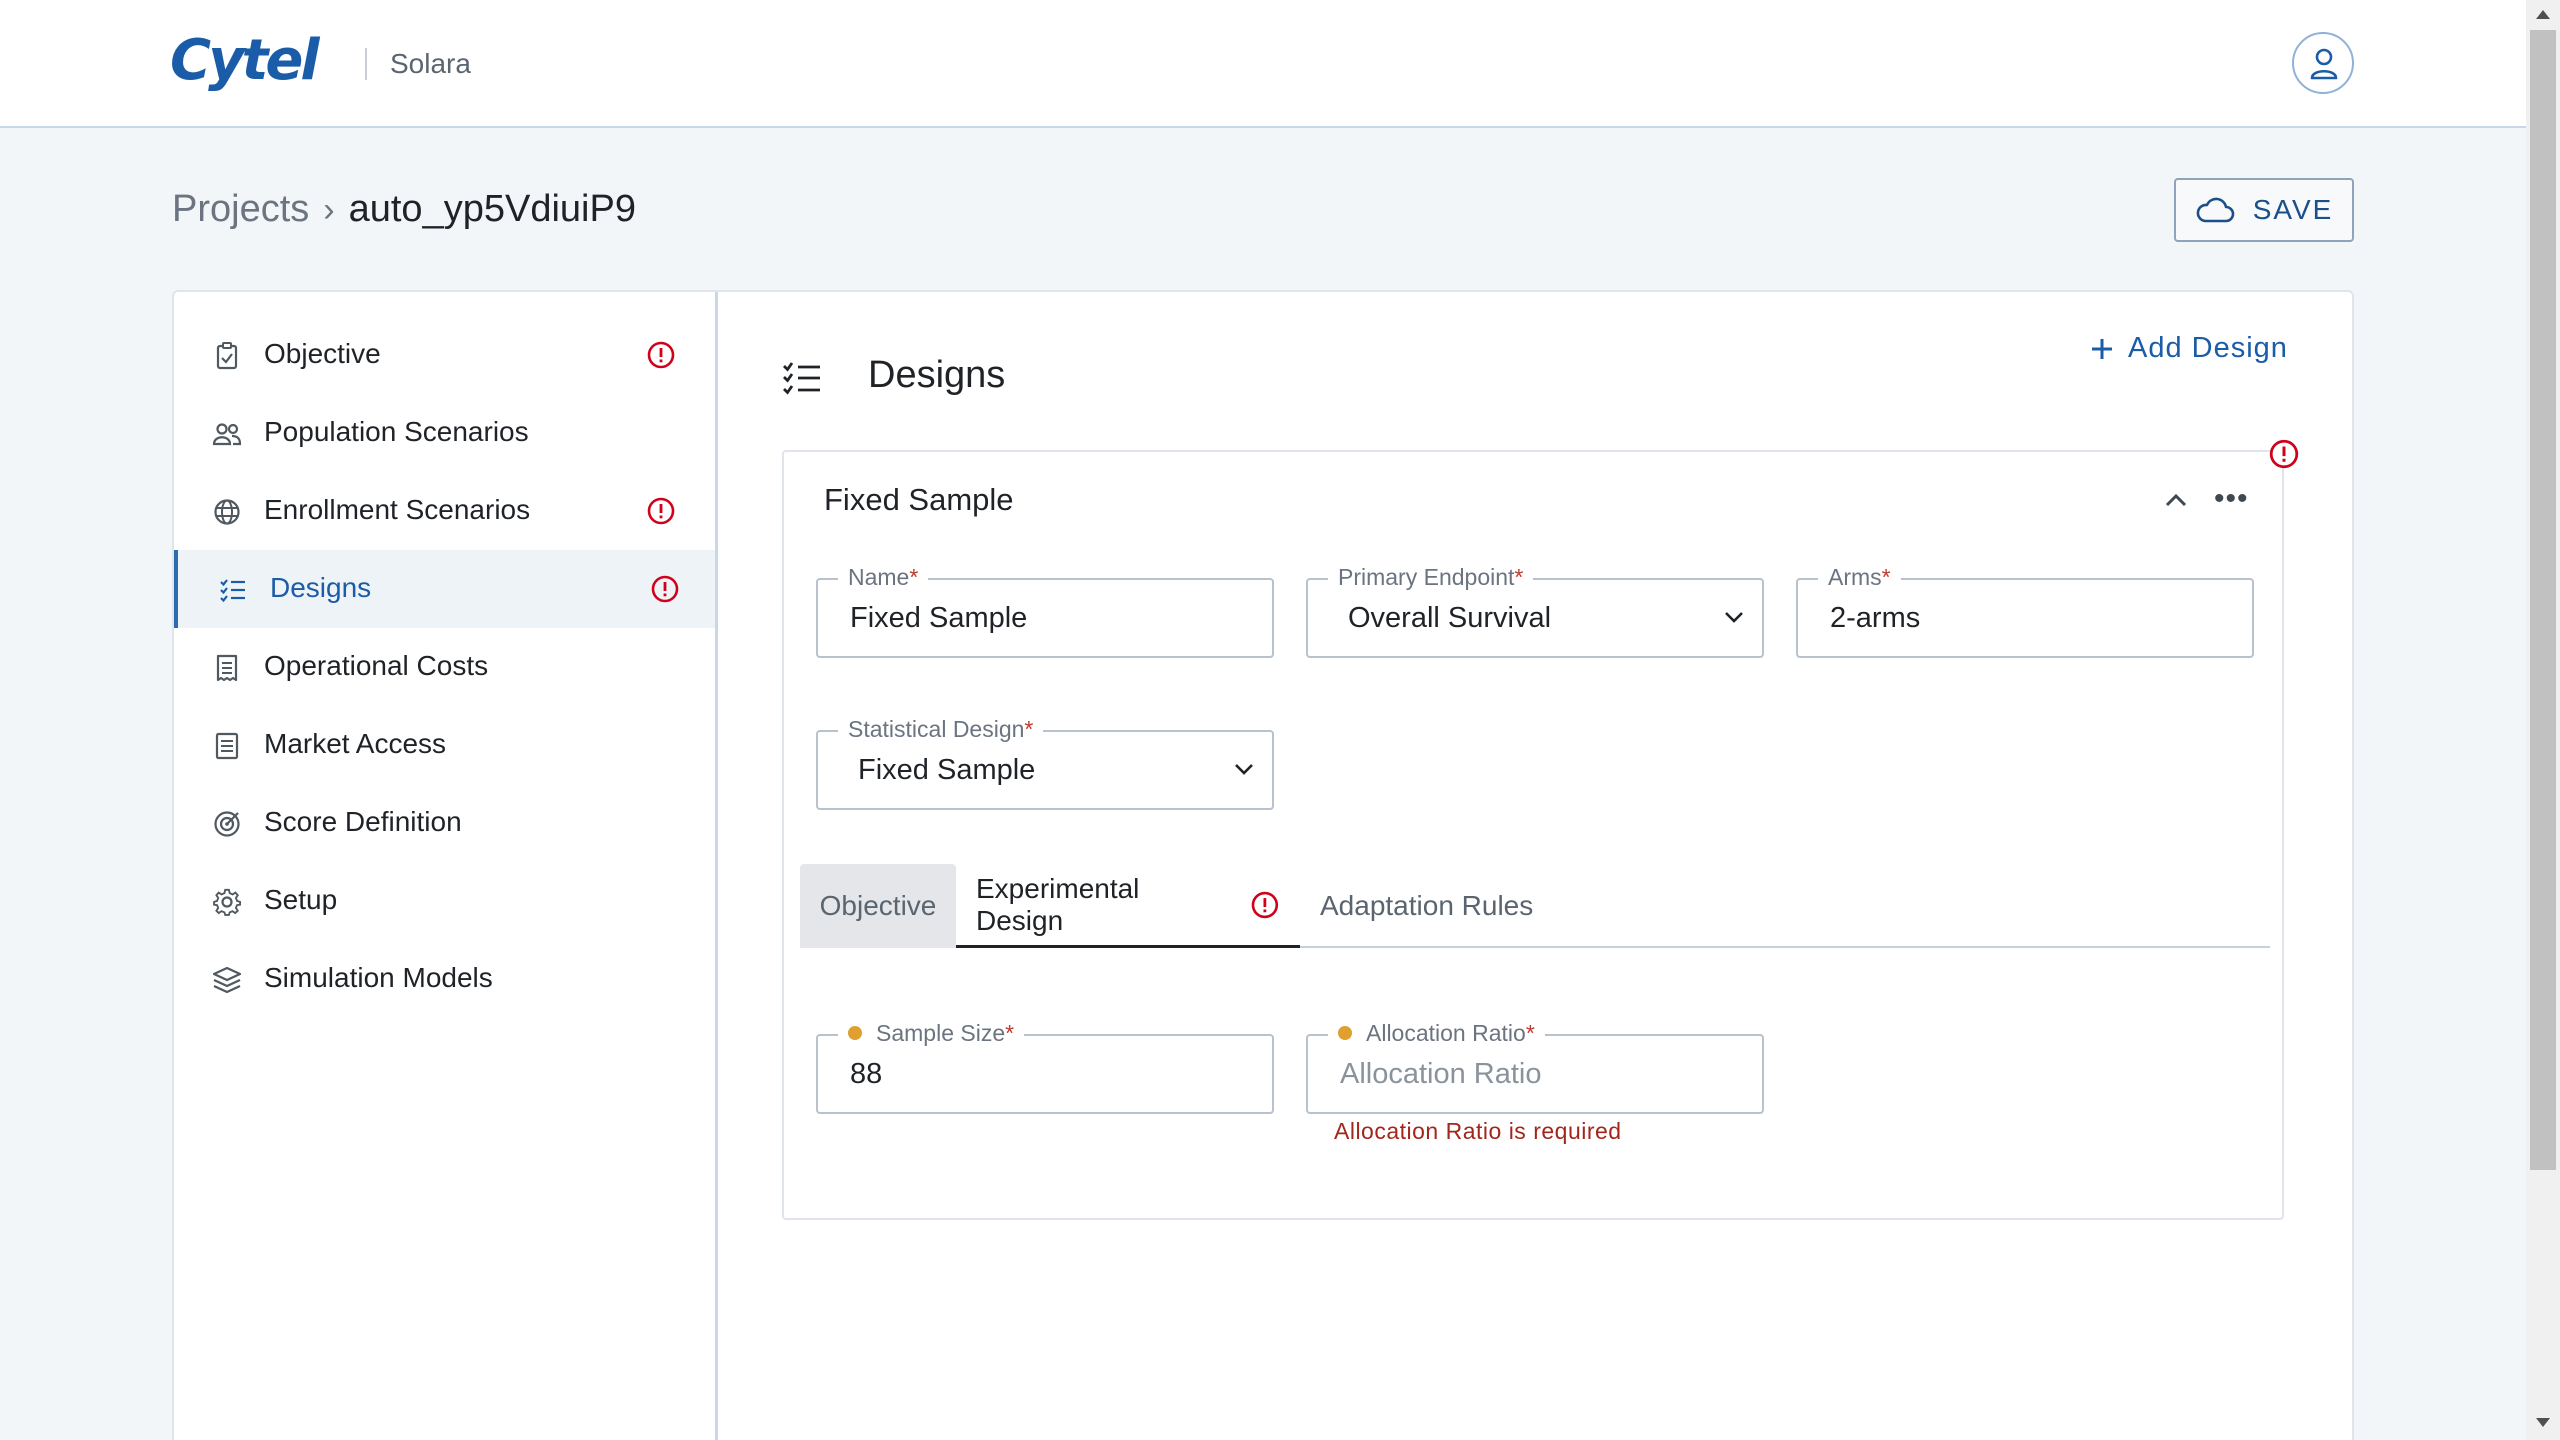 The width and height of the screenshot is (2560, 1440). I want to click on scroll-down-arrow-icon, so click(2543, 1422).